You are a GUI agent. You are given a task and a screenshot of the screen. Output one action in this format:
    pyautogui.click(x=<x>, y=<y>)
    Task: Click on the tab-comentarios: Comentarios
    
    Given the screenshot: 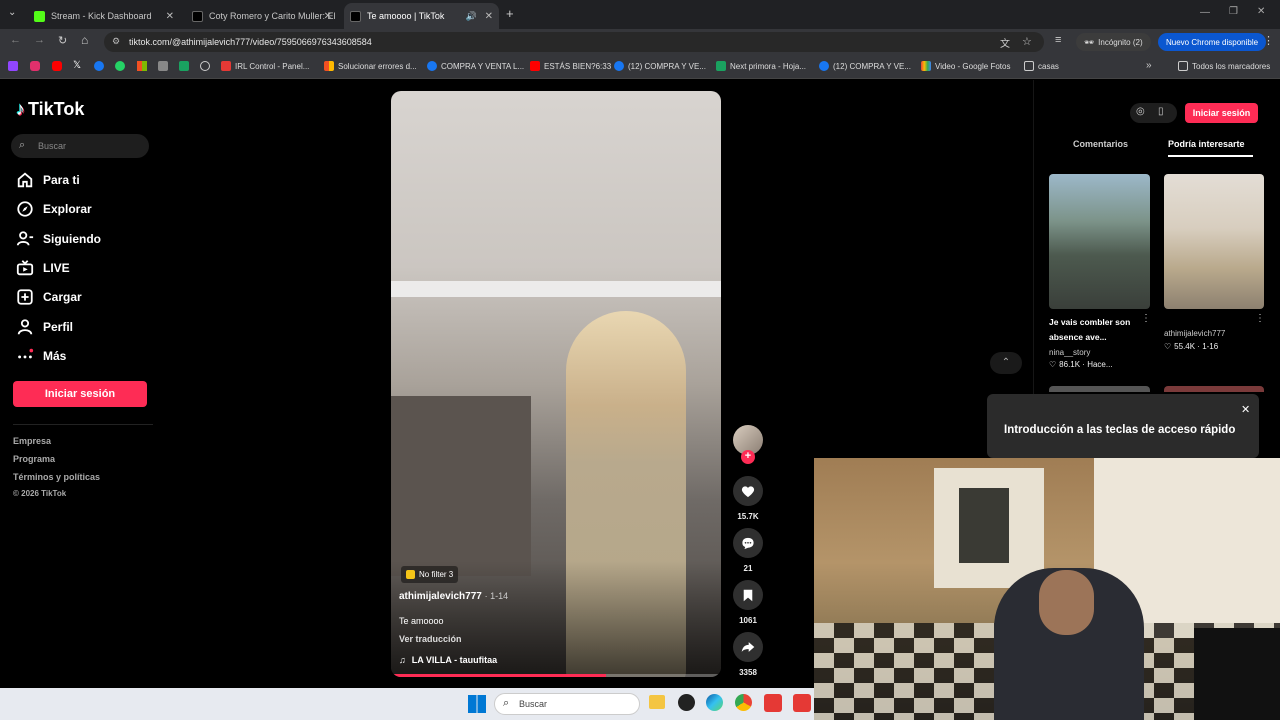 What is the action you would take?
    pyautogui.click(x=1100, y=144)
    